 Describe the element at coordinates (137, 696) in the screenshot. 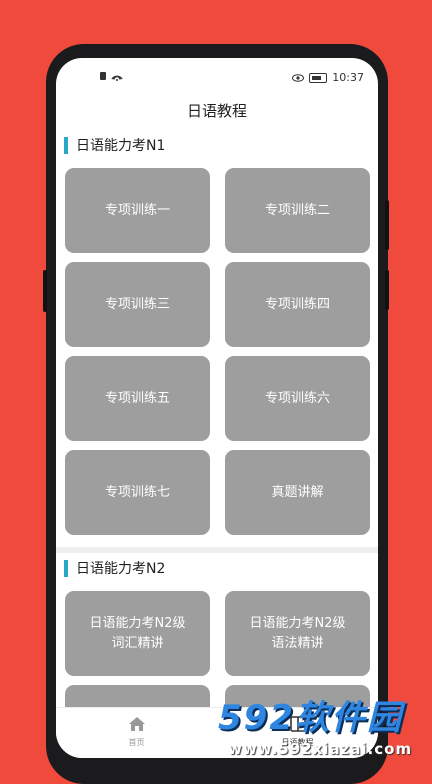

I see `course-card` at that location.